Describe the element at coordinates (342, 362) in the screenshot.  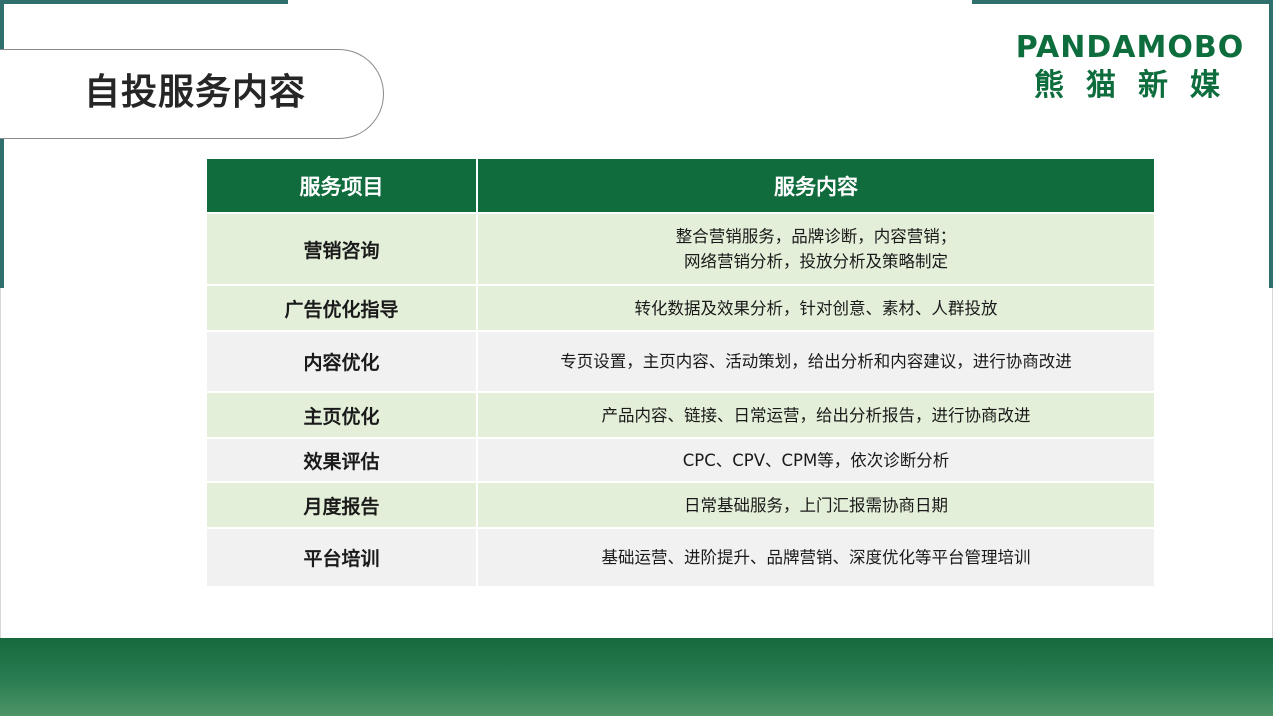
I see `service-item: 内容优化` at that location.